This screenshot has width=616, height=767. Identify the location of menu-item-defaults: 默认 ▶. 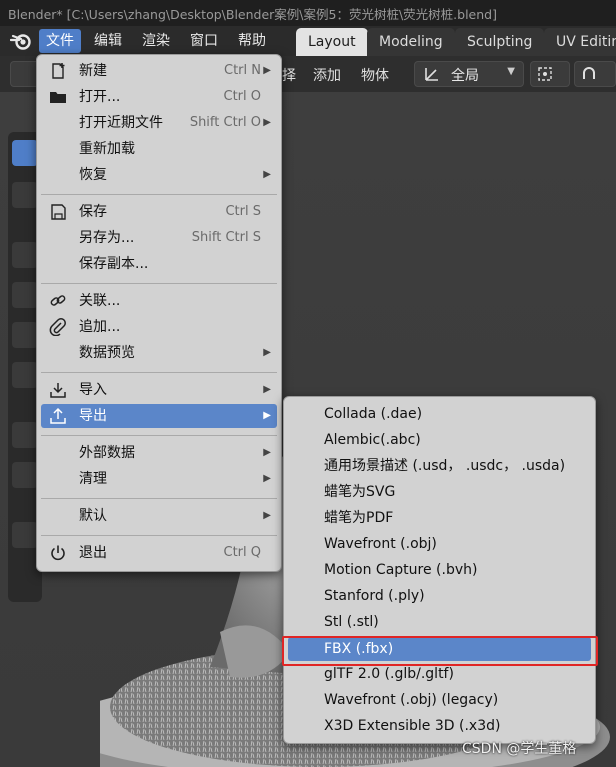
(159, 516).